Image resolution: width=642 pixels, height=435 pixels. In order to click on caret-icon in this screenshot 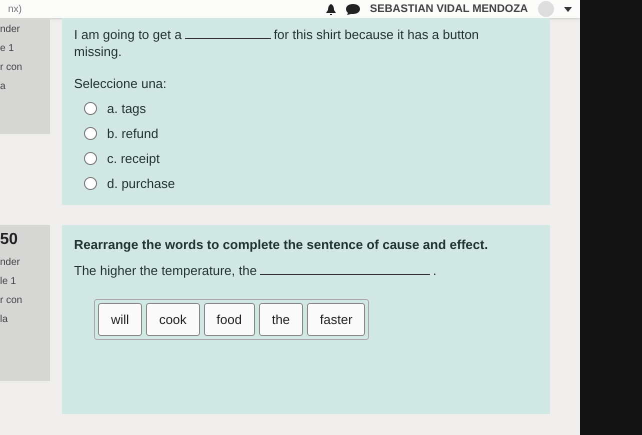, I will do `click(568, 9)`.